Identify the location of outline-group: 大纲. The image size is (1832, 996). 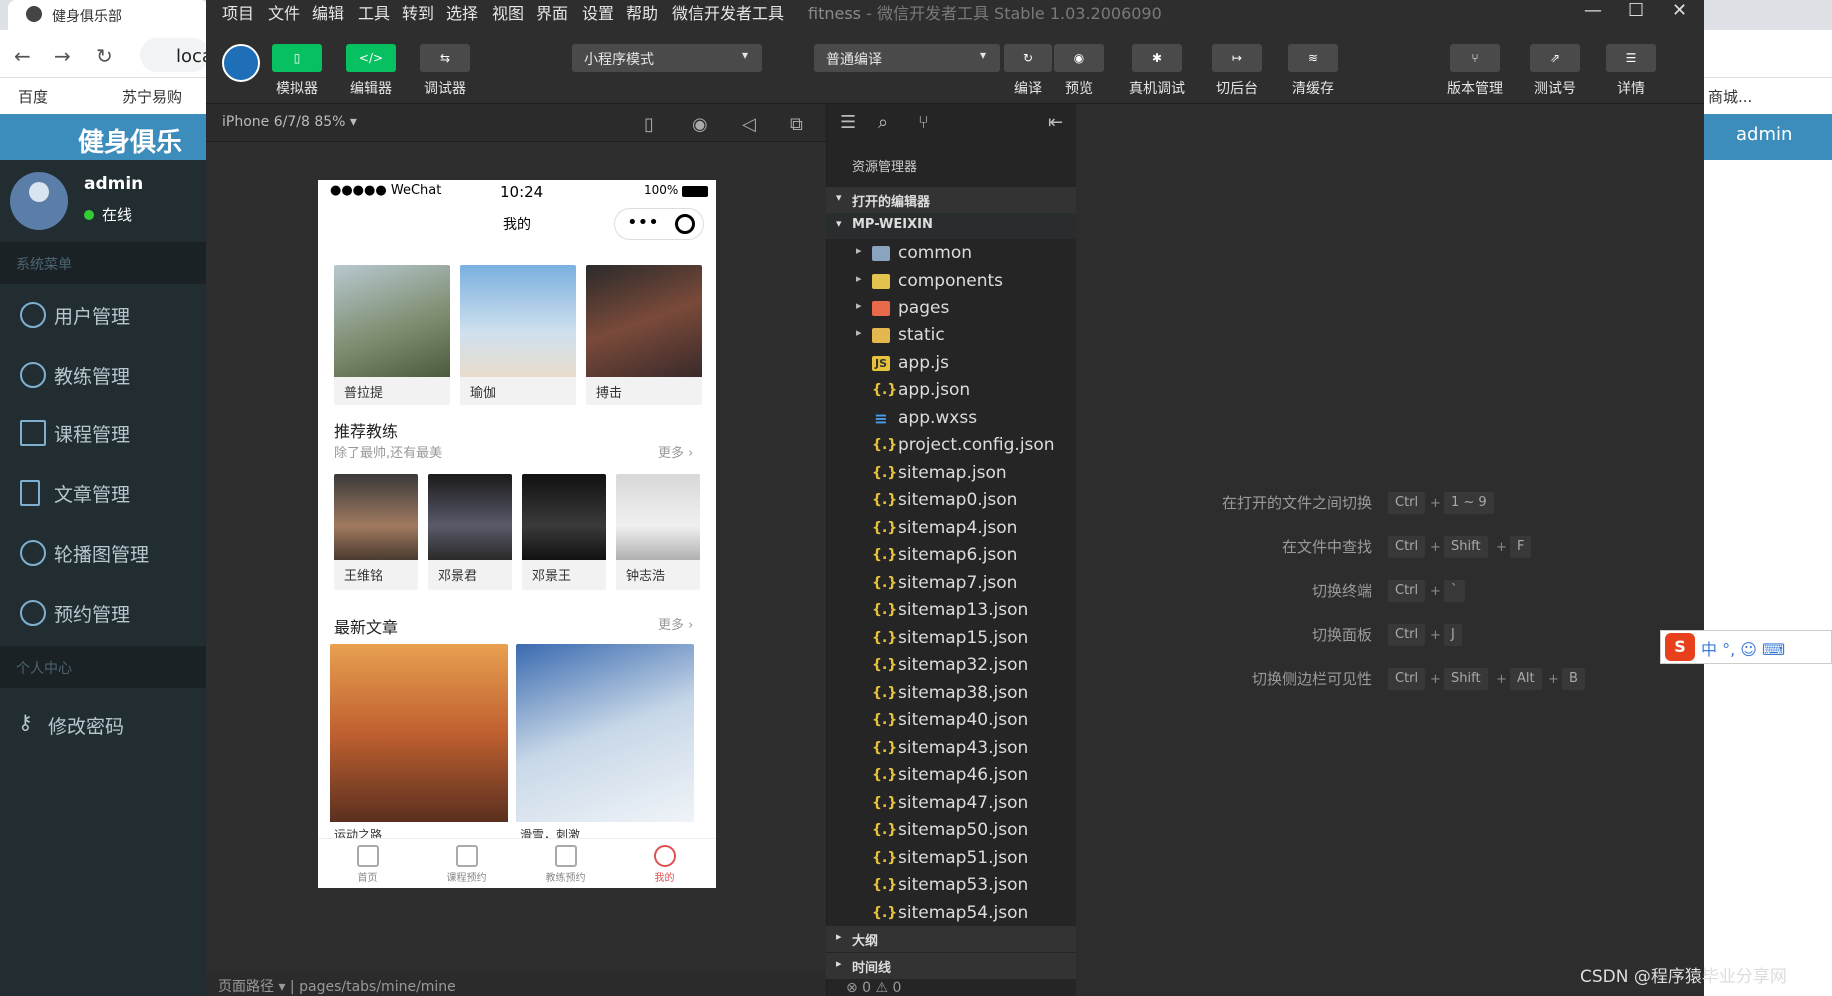
(951, 939).